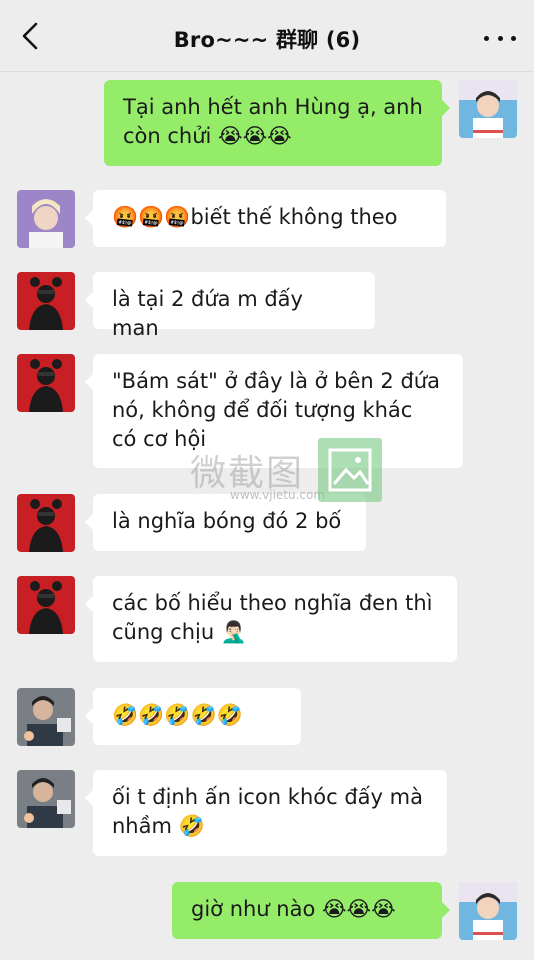  Describe the element at coordinates (193, 716) in the screenshot. I see `message-bubble: 🤣🤣🤣🤣🤣` at that location.